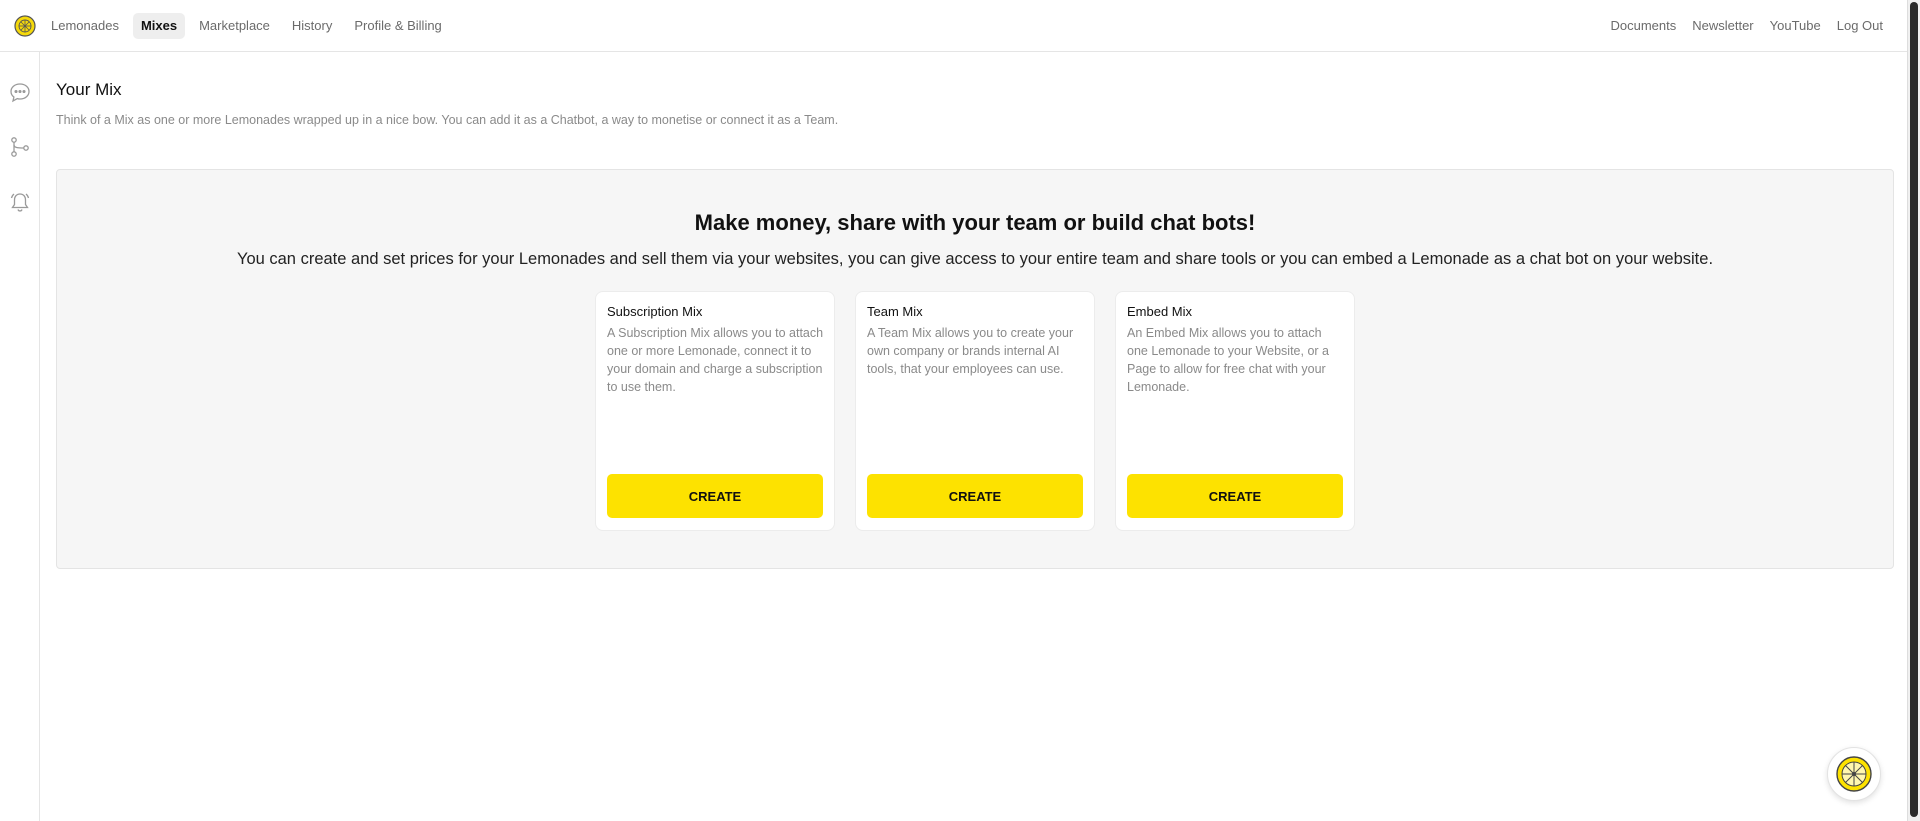 The image size is (1920, 821). Describe the element at coordinates (89, 89) in the screenshot. I see `page-title: Your Mix` at that location.